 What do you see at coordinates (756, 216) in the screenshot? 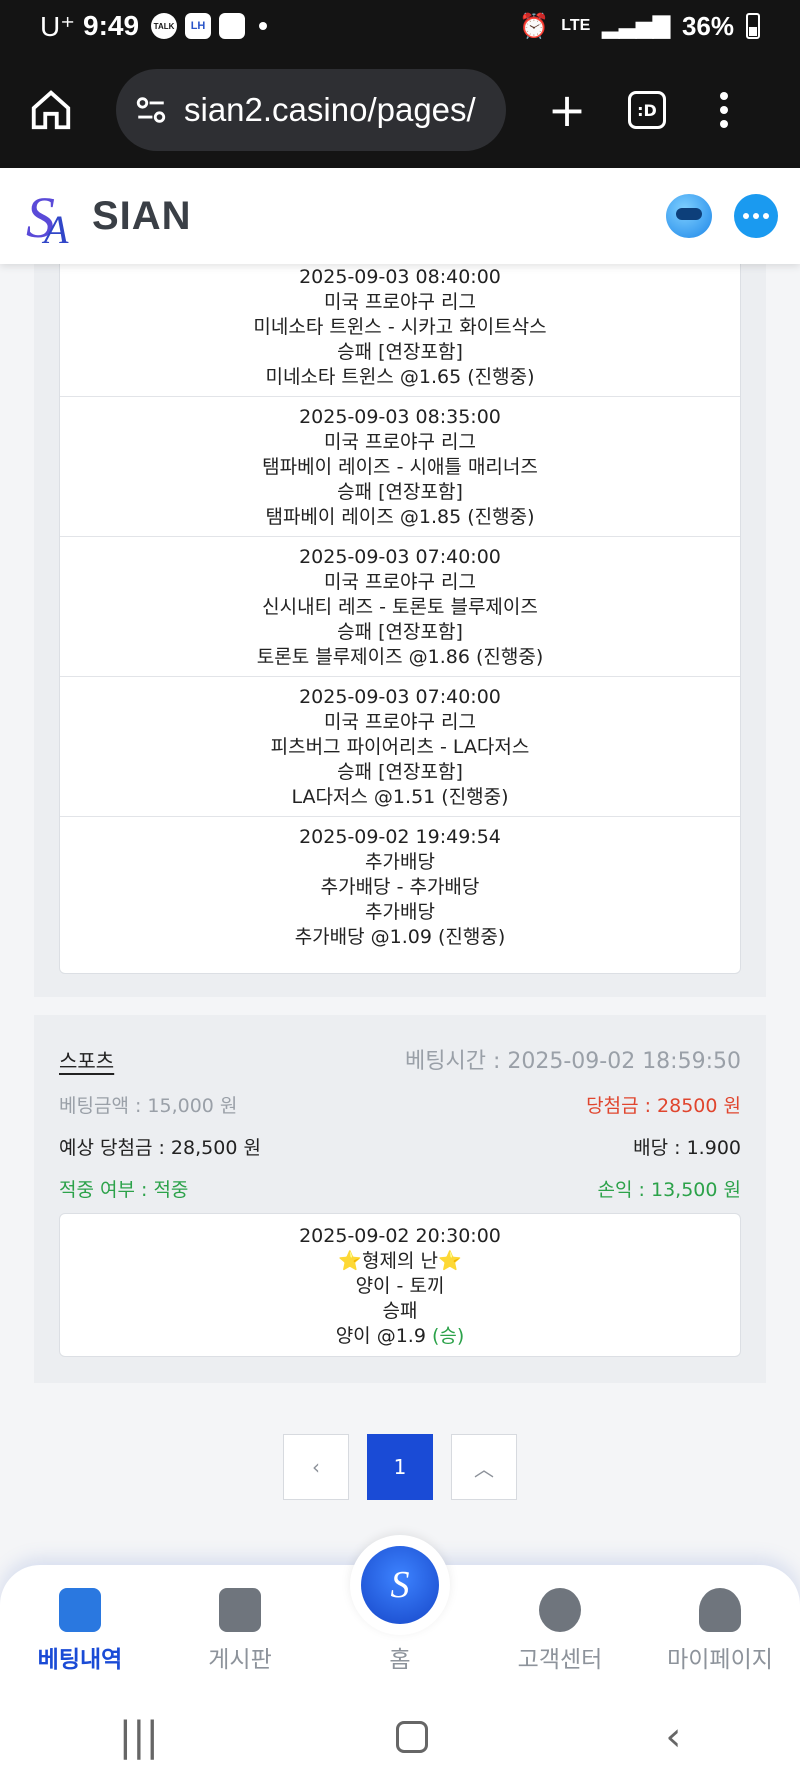
I see `chat-icon` at bounding box center [756, 216].